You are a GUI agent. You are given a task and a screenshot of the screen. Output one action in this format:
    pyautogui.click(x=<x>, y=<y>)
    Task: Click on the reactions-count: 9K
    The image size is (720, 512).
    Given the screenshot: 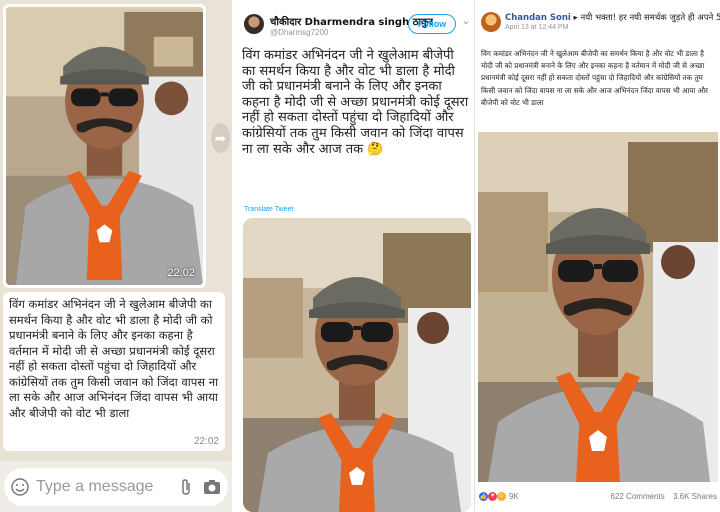 What is the action you would take?
    pyautogui.click(x=514, y=496)
    